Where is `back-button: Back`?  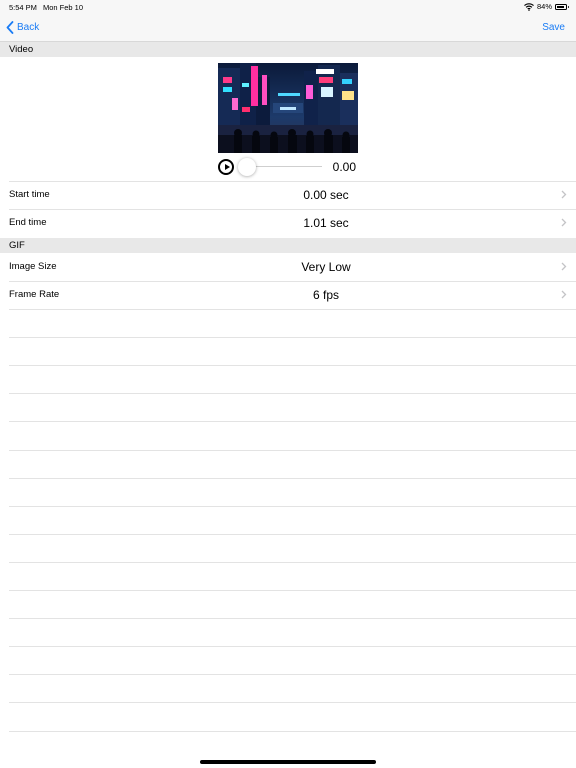
back-button: Back is located at coordinates (22, 27).